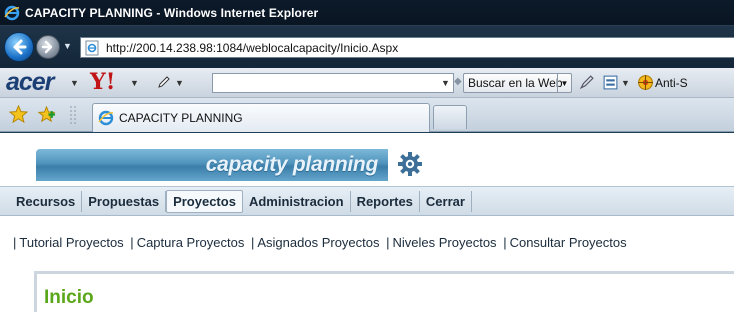 The width and height of the screenshot is (734, 312). Describe the element at coordinates (450, 117) in the screenshot. I see `new-tab-button` at that location.